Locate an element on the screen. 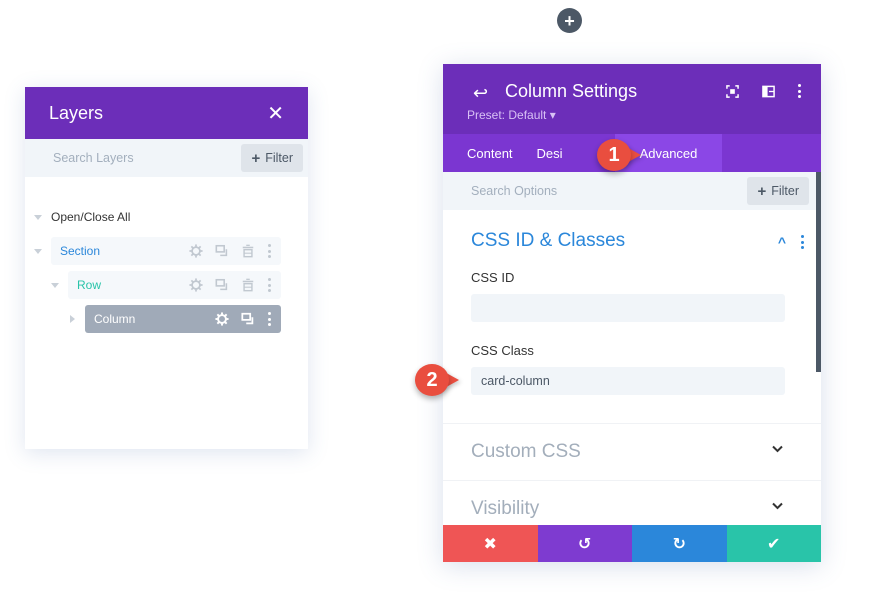  fullscreen-icon is located at coordinates (732, 91).